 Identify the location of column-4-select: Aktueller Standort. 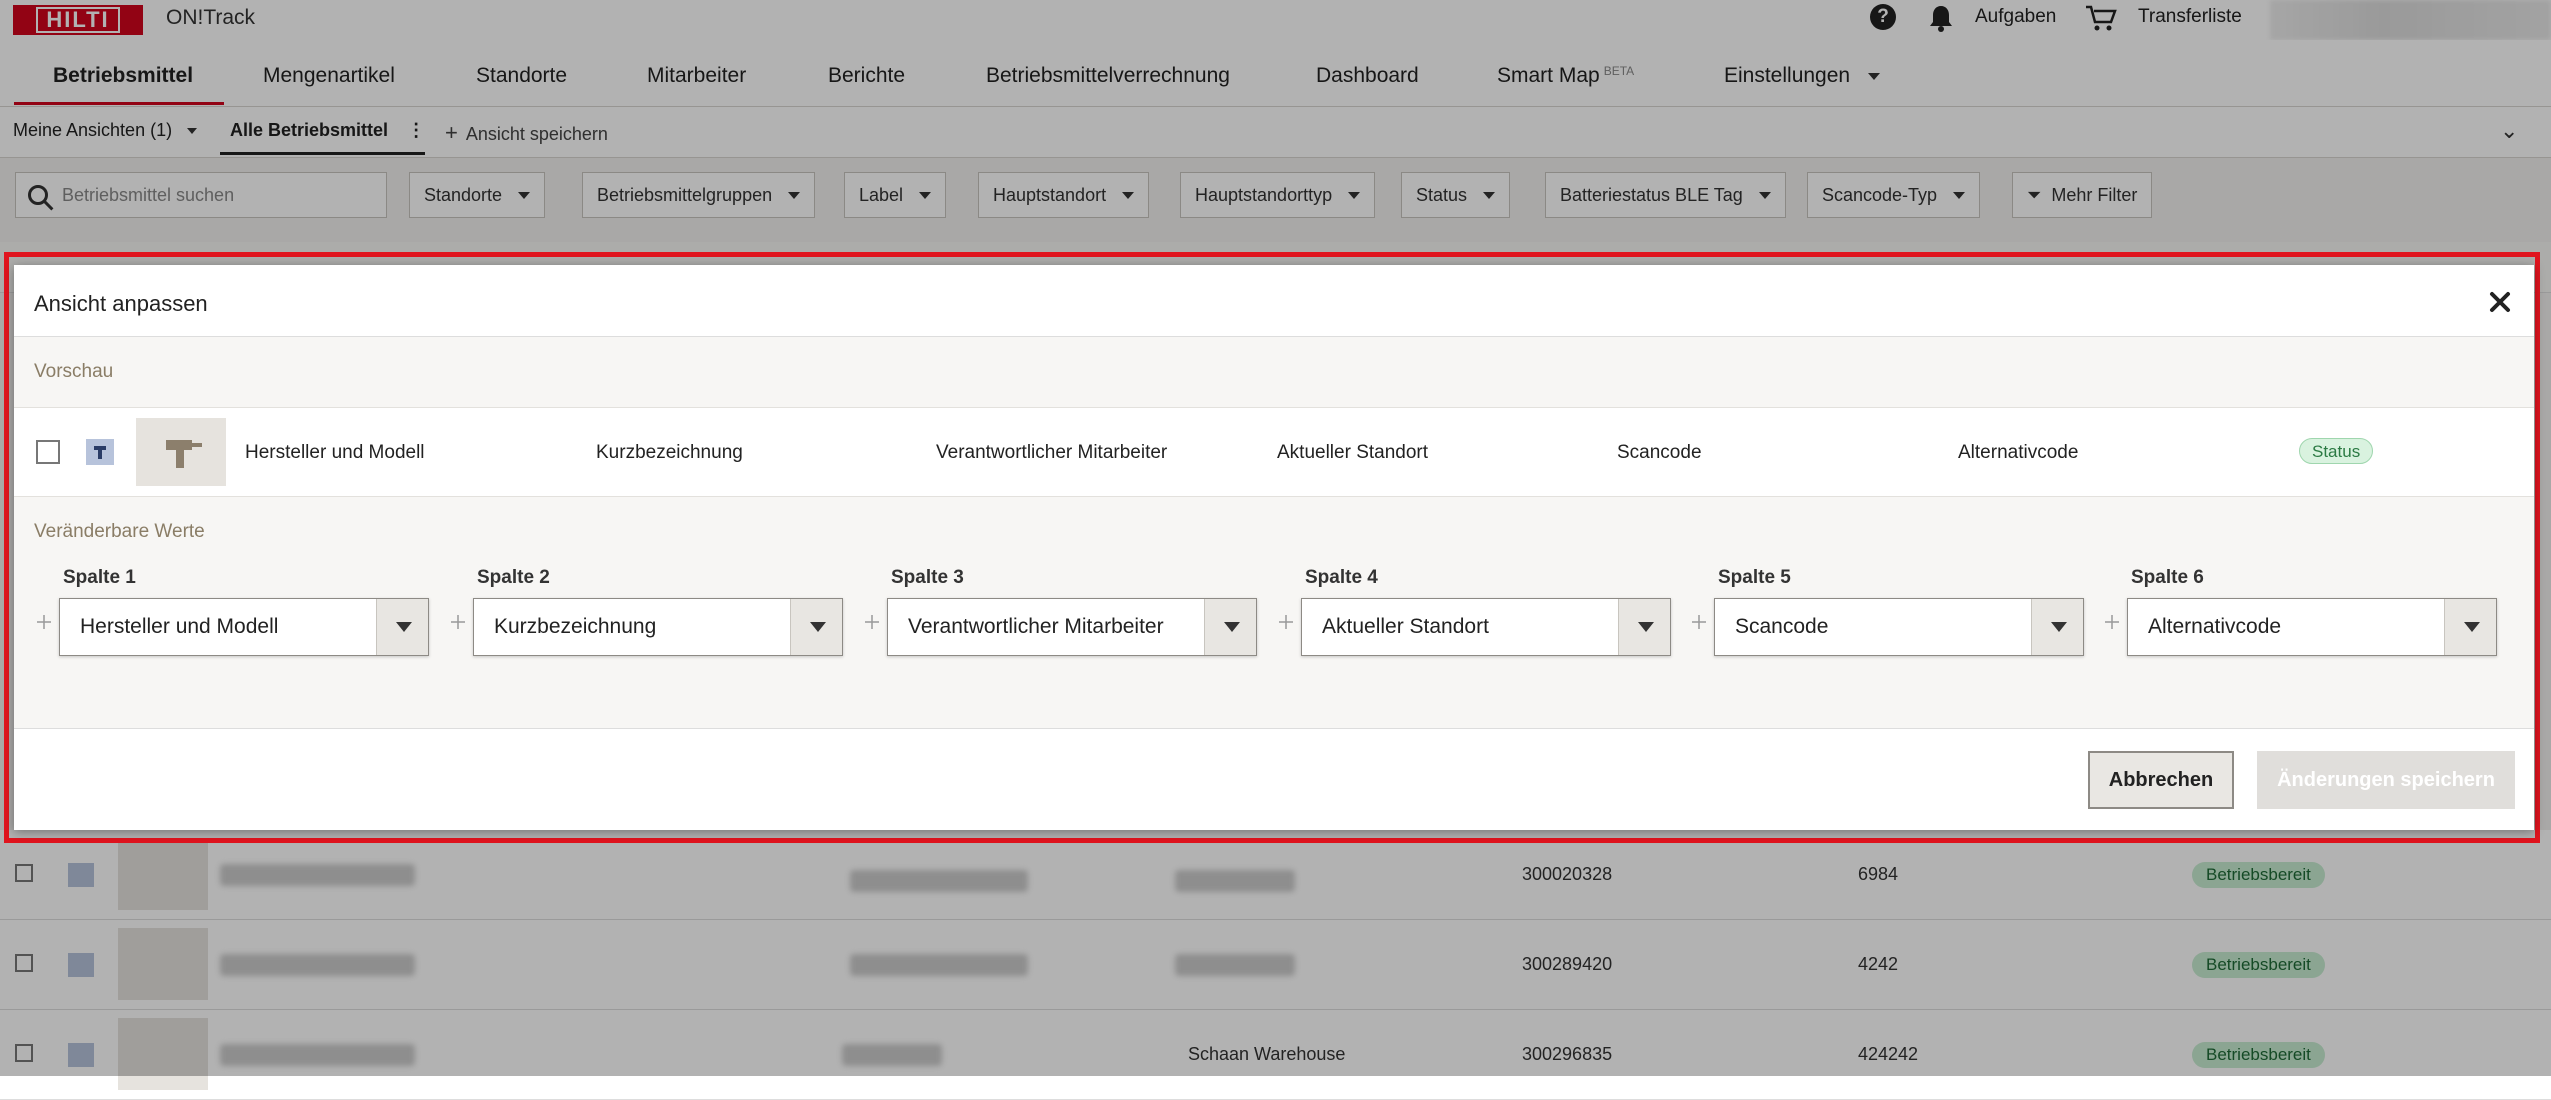
(1486, 627).